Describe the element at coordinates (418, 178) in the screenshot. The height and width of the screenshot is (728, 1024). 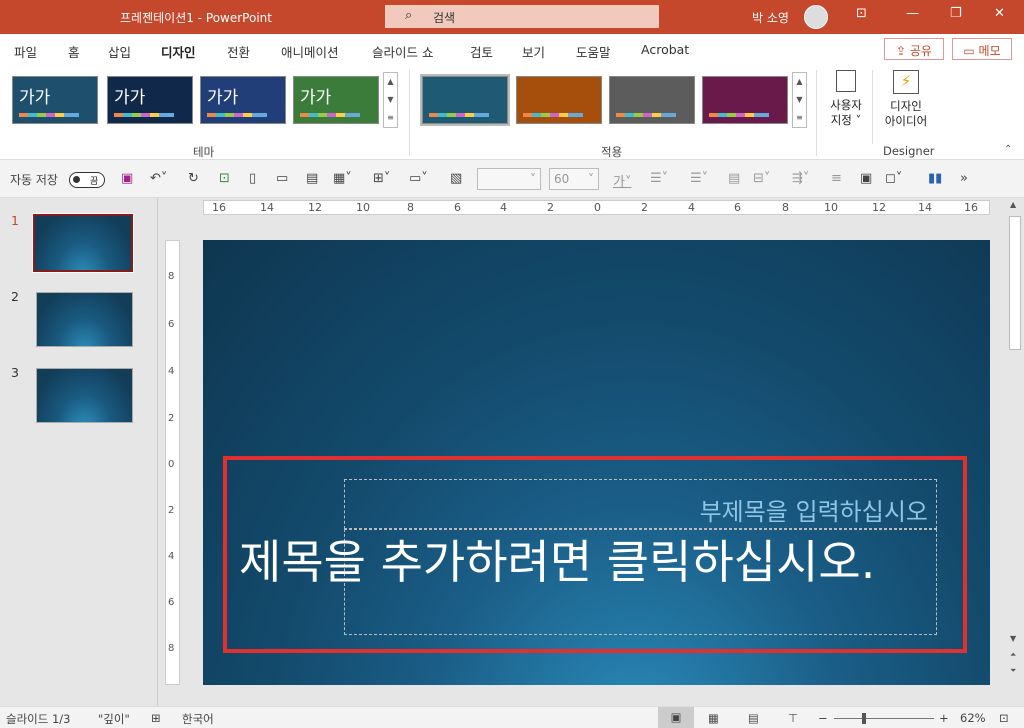
I see `section-icon: ▭˅` at that location.